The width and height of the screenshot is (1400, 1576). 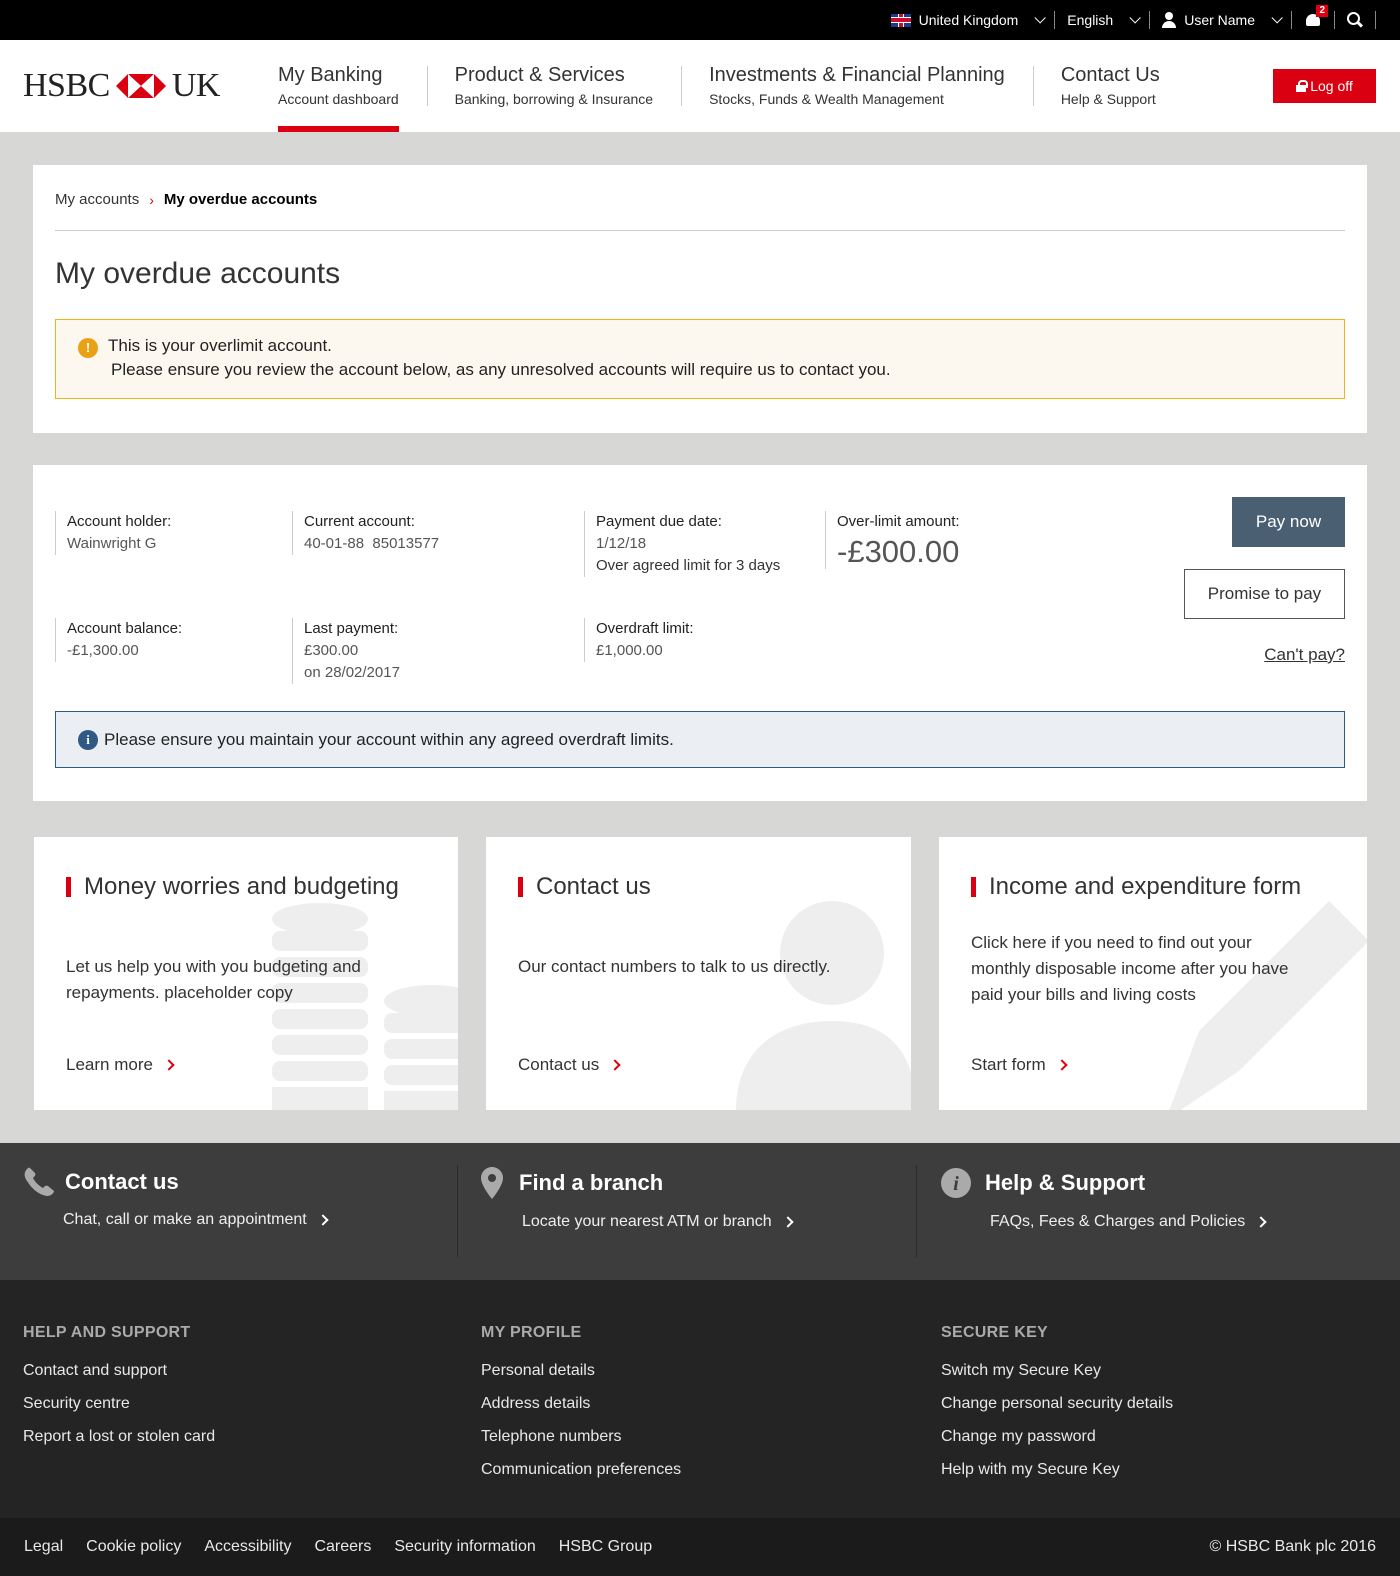 I want to click on account-balance-field: Account balance: -£1,300.00, so click(x=118, y=640).